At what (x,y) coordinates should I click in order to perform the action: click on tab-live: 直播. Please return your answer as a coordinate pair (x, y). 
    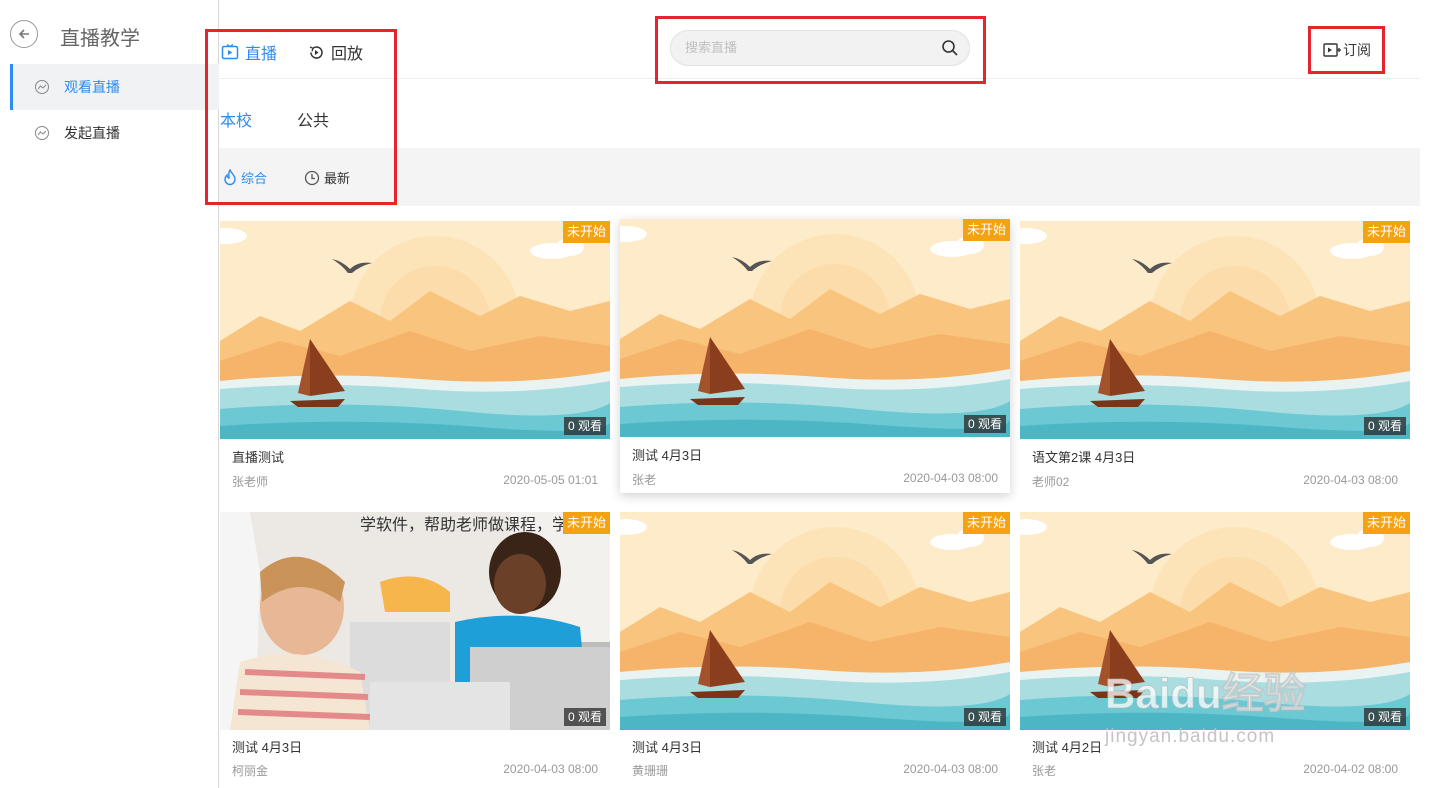
    Looking at the image, I should click on (249, 52).